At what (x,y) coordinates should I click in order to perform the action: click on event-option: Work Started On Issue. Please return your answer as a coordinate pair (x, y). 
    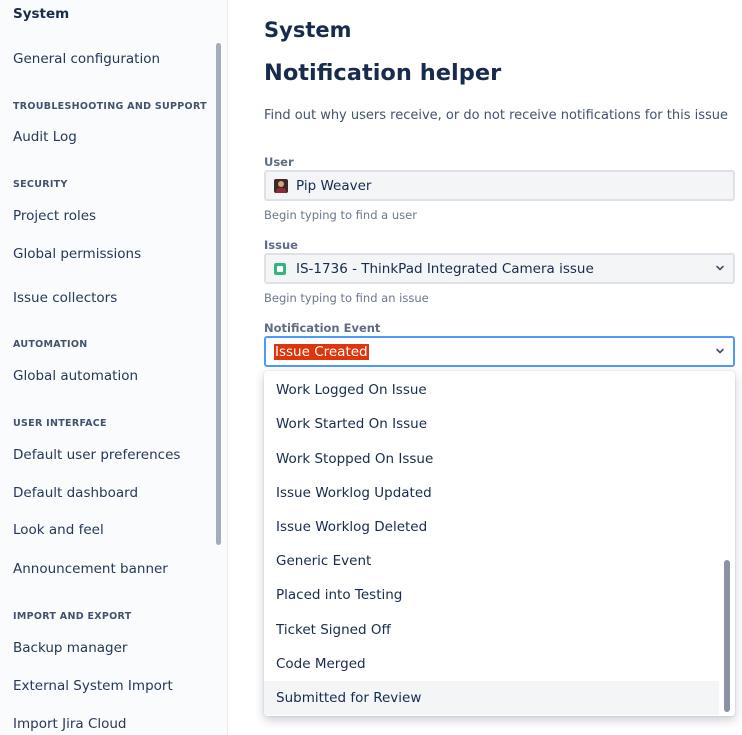
    Looking at the image, I should click on (491, 424).